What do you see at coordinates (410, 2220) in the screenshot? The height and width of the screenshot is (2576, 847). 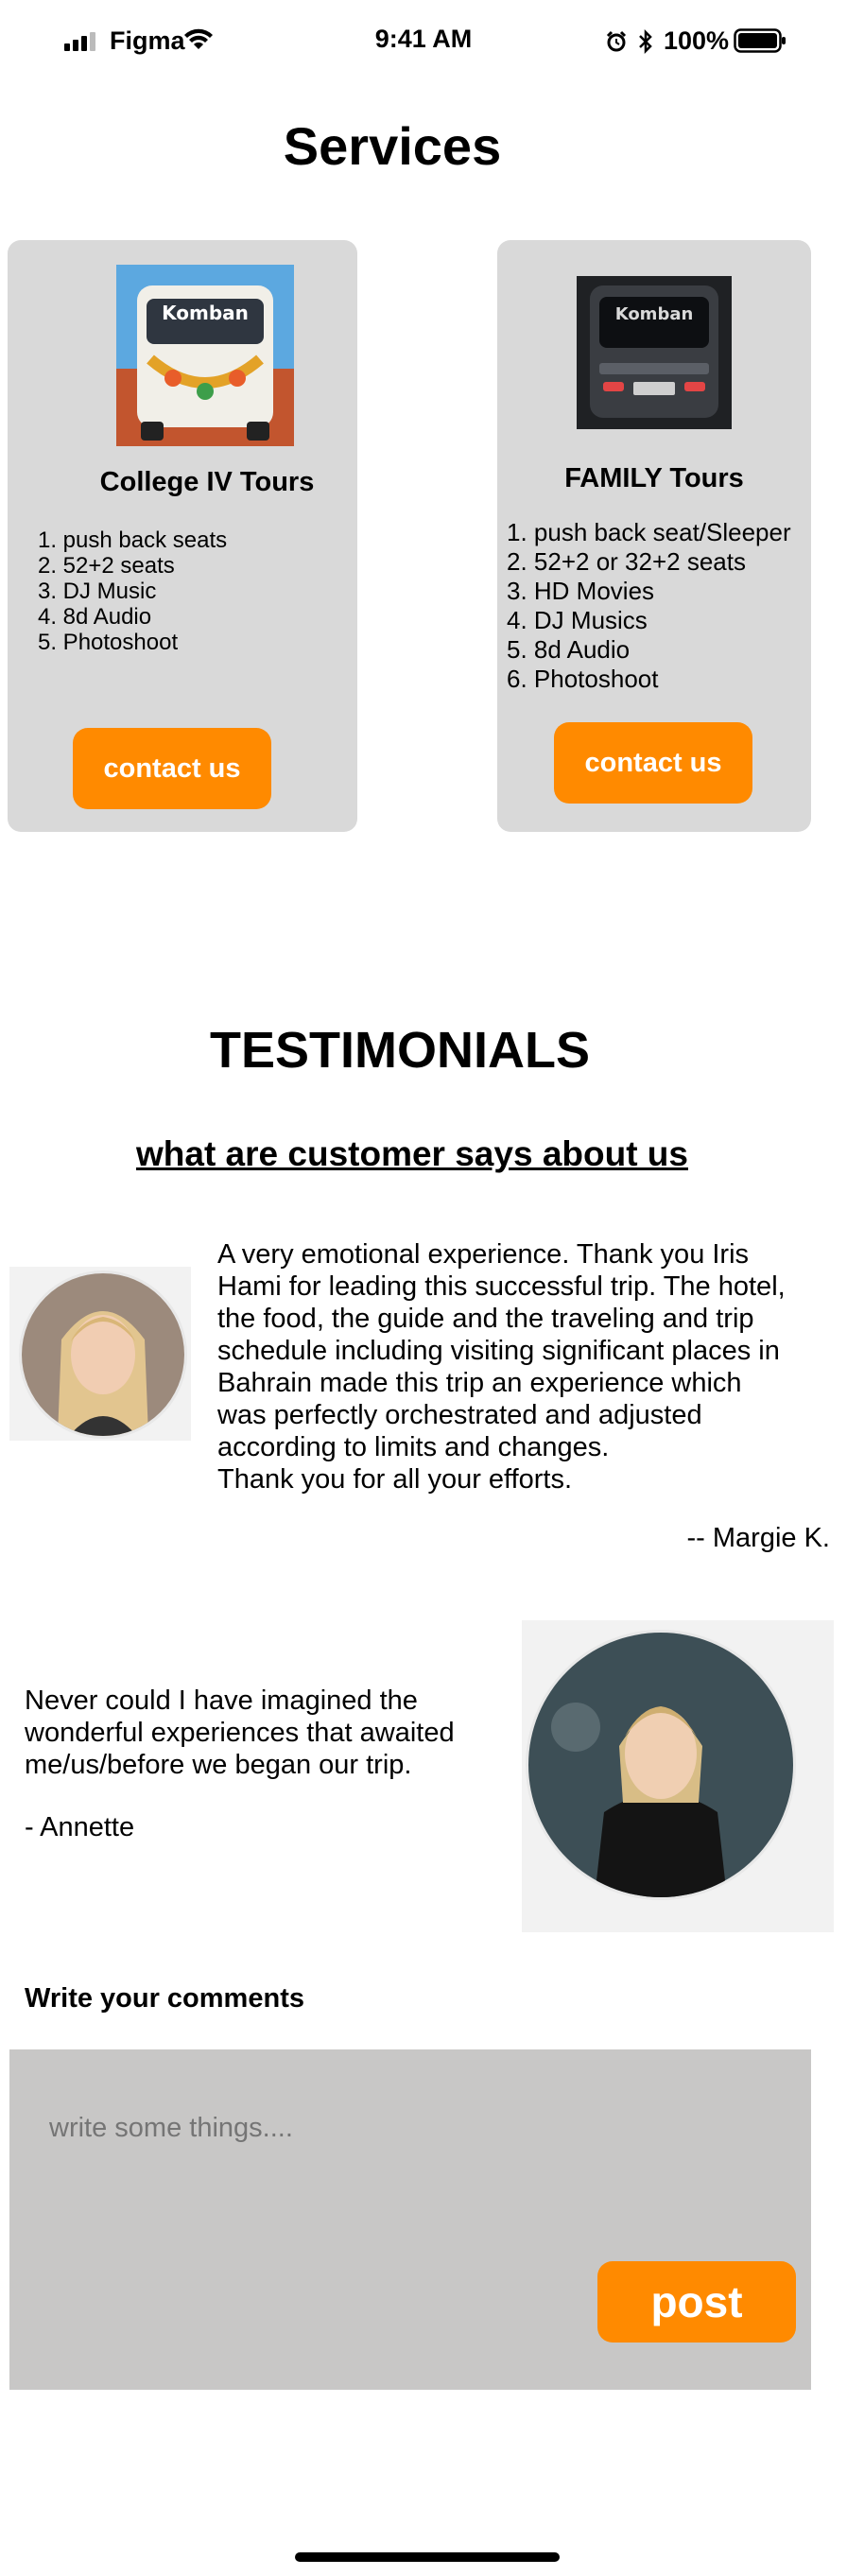 I see `comment-box: post` at bounding box center [410, 2220].